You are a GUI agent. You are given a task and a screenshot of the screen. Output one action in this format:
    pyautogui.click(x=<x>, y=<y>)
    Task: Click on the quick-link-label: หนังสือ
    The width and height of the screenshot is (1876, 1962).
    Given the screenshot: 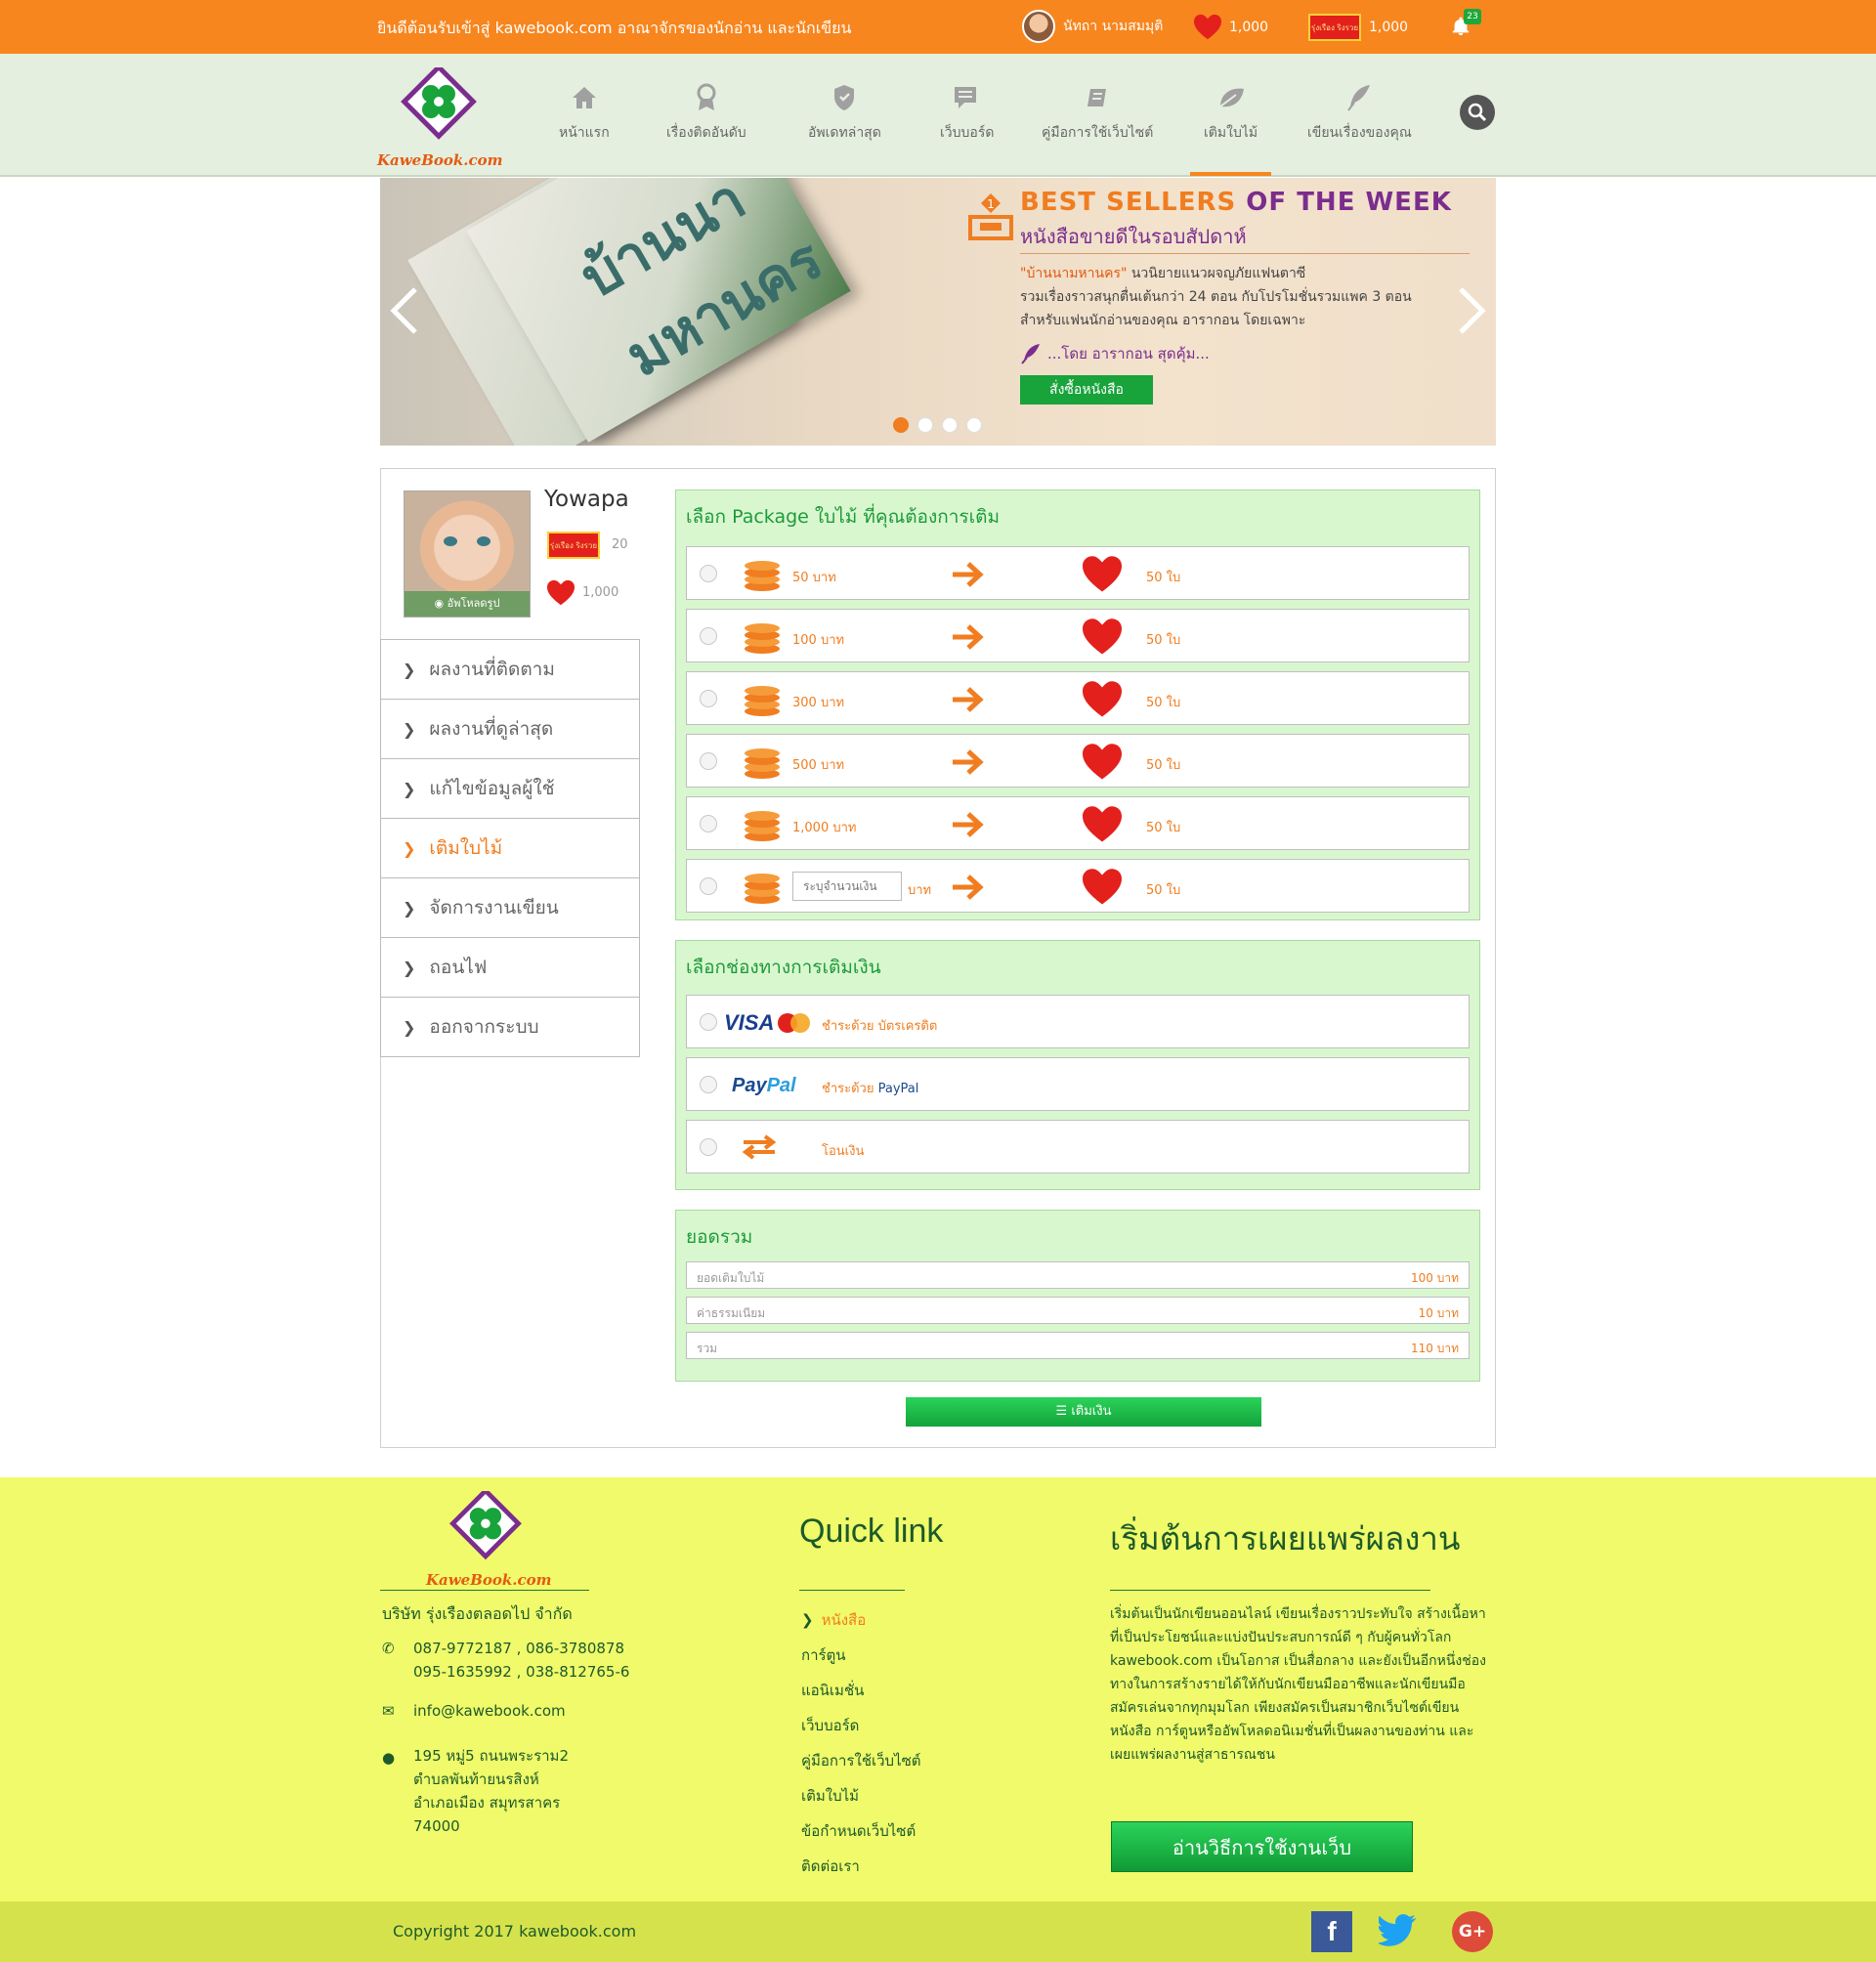 What is the action you would take?
    pyautogui.click(x=844, y=1620)
    